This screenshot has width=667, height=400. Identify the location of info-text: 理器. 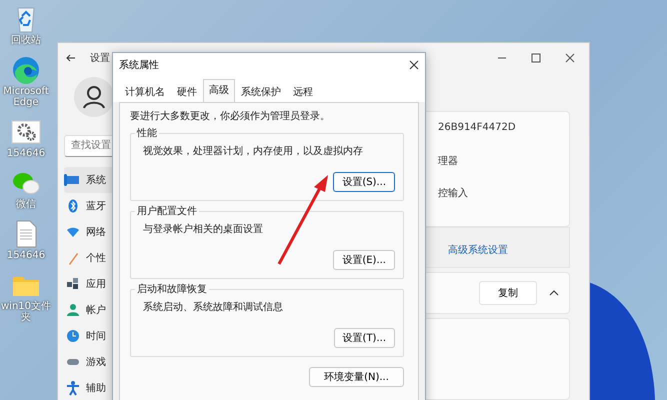
(448, 162).